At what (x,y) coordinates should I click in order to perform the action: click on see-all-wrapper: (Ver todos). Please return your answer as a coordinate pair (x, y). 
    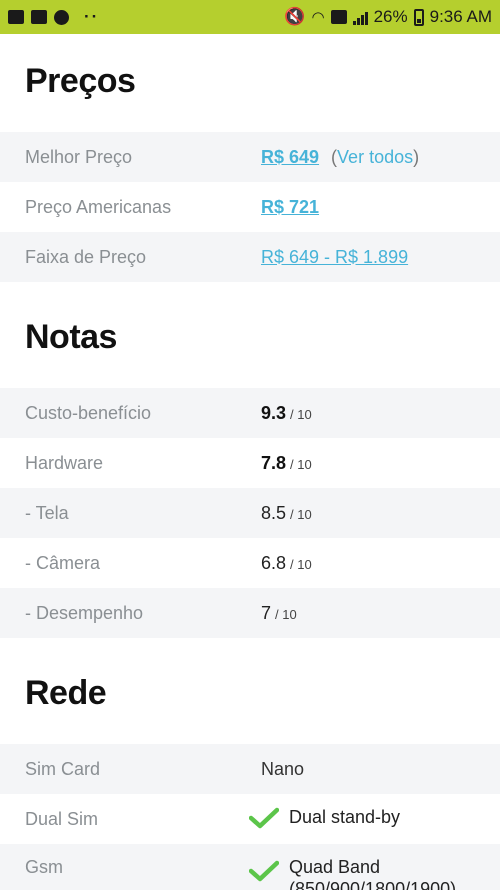
    Looking at the image, I should click on (375, 157).